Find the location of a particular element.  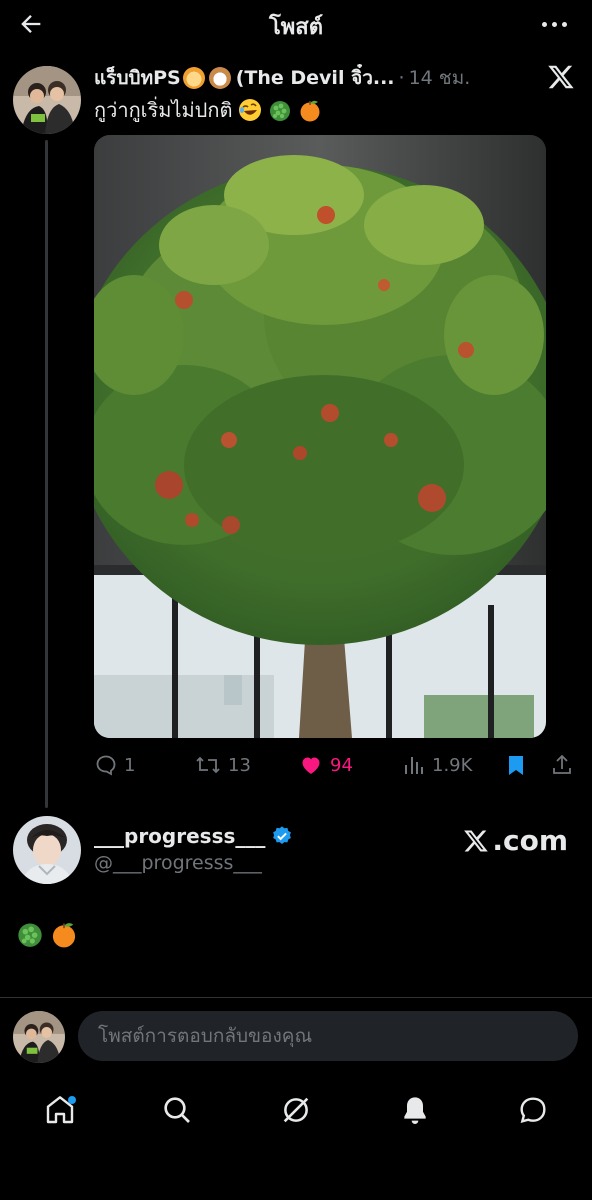

page-title: โพสต์ is located at coordinates (296, 27).